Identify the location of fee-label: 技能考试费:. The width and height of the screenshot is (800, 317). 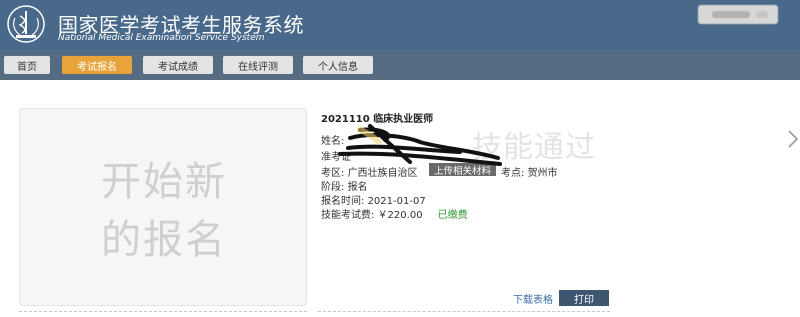
(348, 215).